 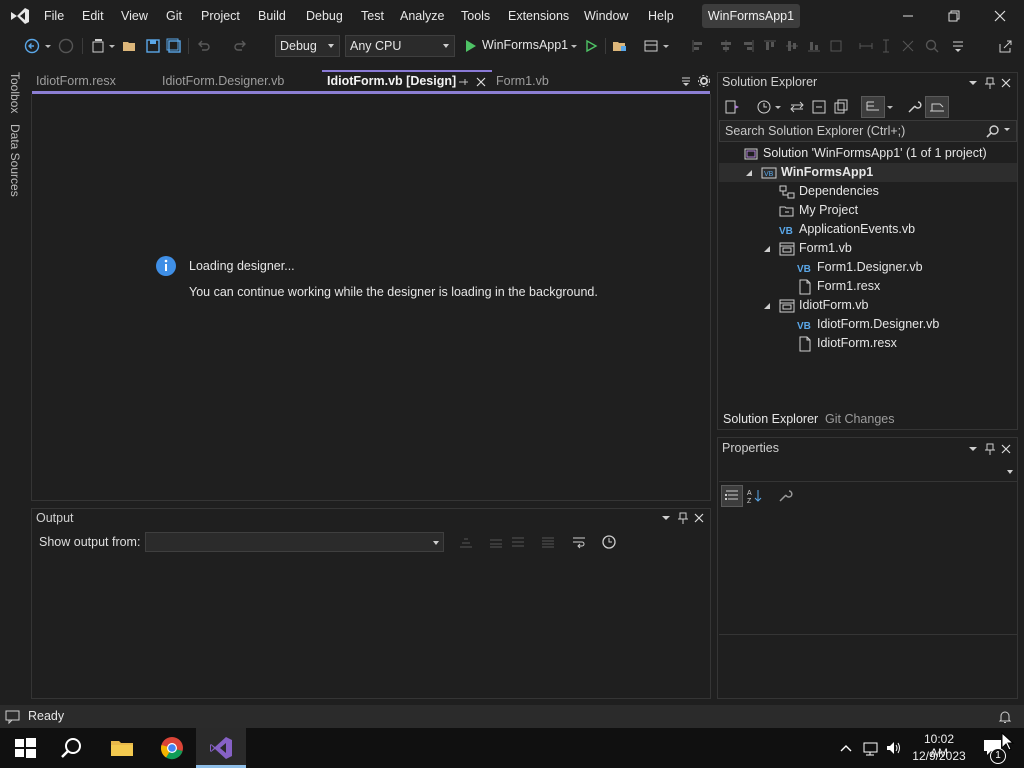 What do you see at coordinates (1006, 46) in the screenshot?
I see `share-icon` at bounding box center [1006, 46].